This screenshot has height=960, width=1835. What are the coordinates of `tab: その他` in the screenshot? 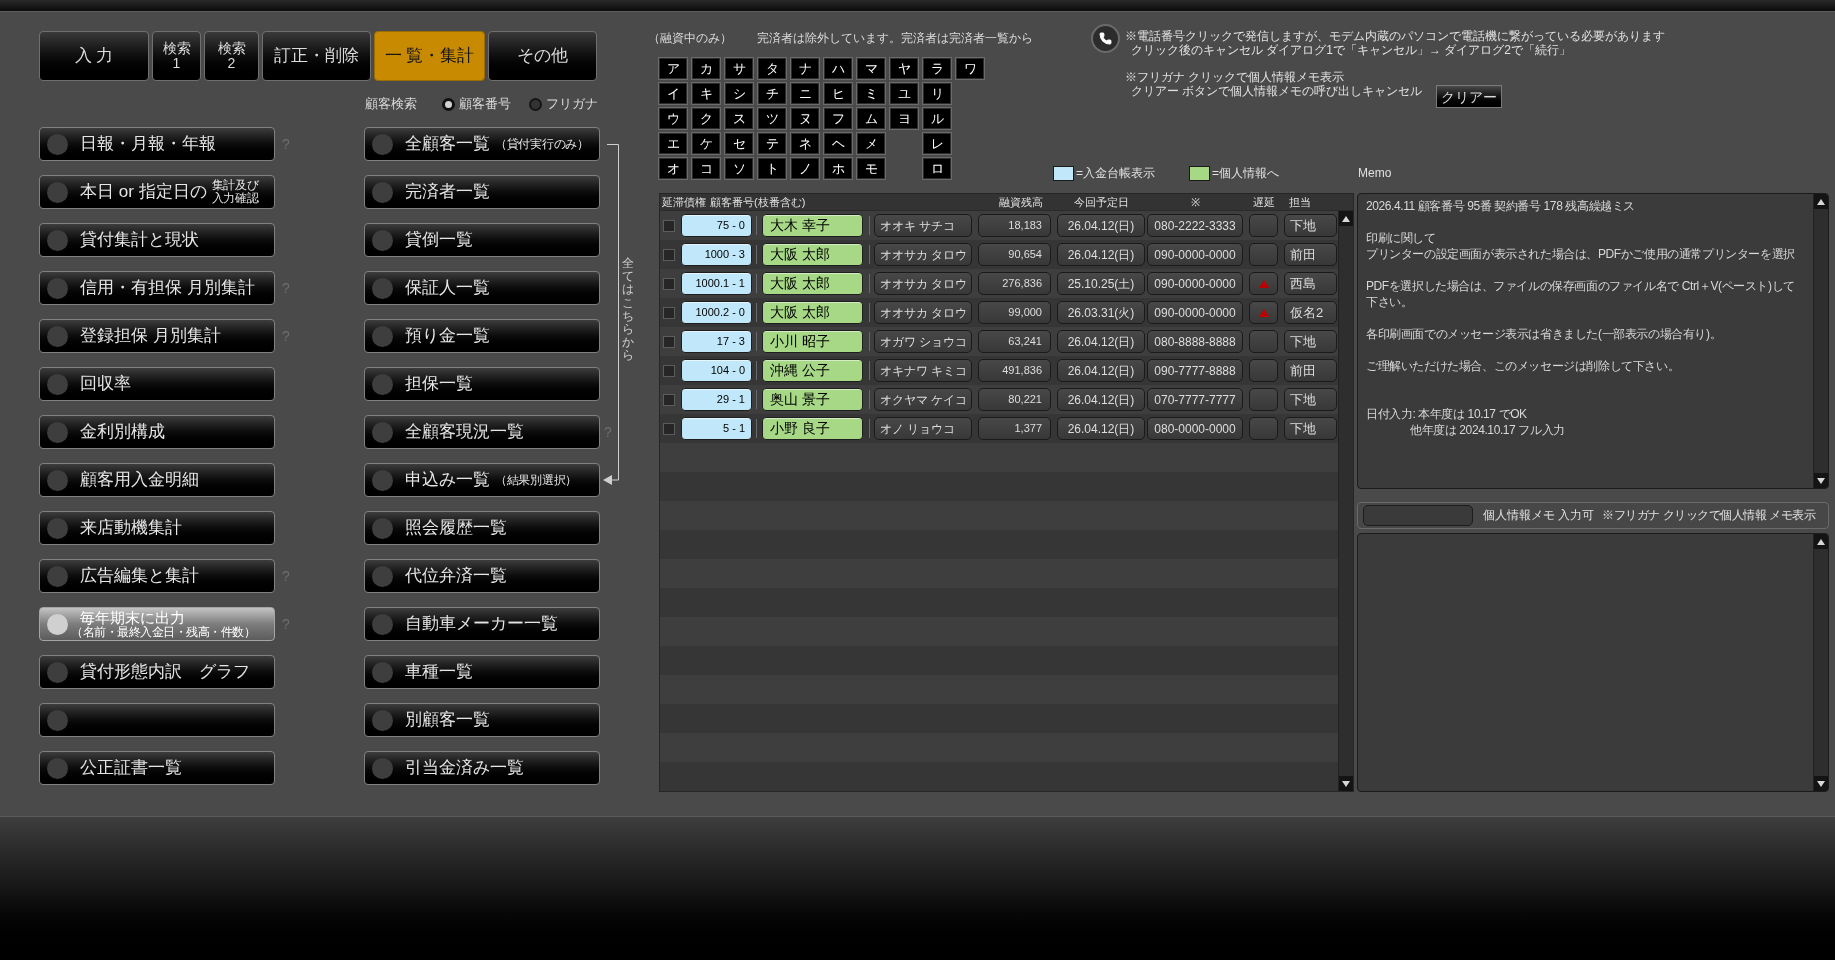 It's located at (542, 56).